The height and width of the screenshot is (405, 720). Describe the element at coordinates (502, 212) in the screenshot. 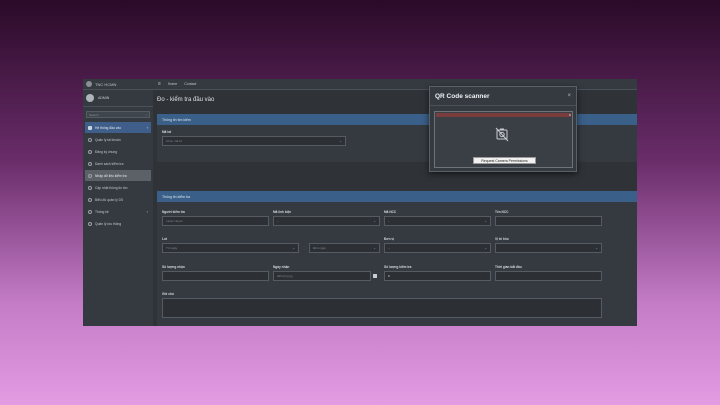

I see `ncc-name-label: Tên NCC` at that location.